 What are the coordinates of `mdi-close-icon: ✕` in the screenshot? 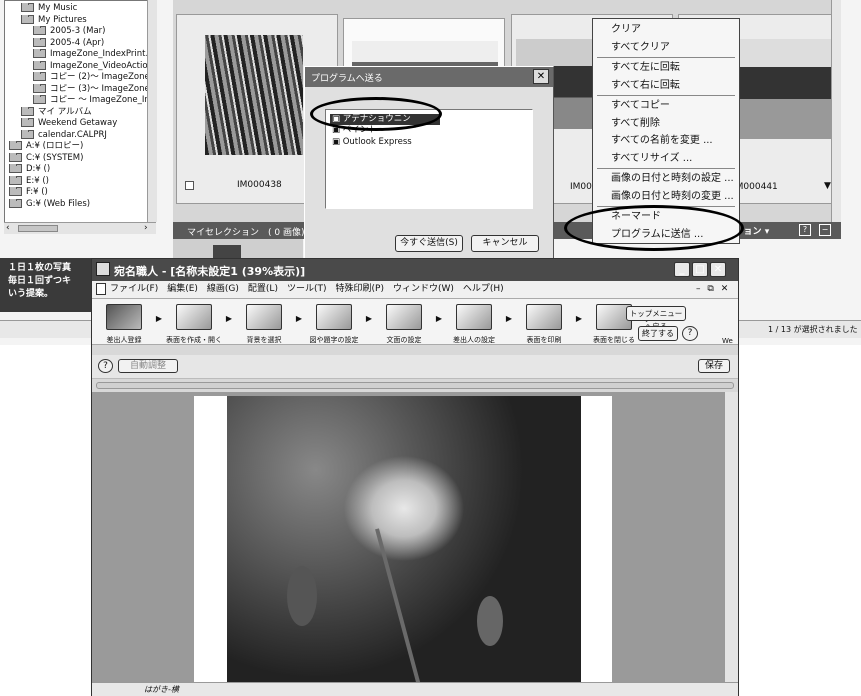 It's located at (725, 289).